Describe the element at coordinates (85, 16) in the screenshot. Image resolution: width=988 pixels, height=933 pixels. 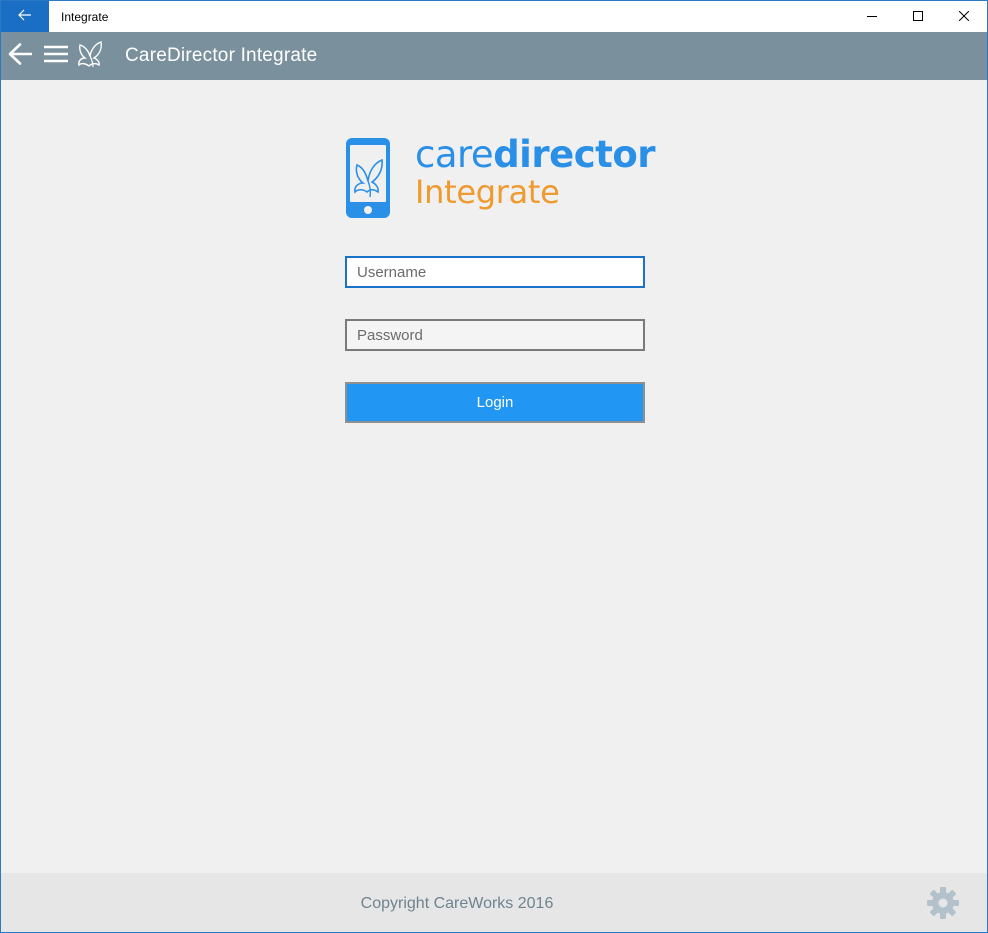
I see `window-title: Integrate` at that location.